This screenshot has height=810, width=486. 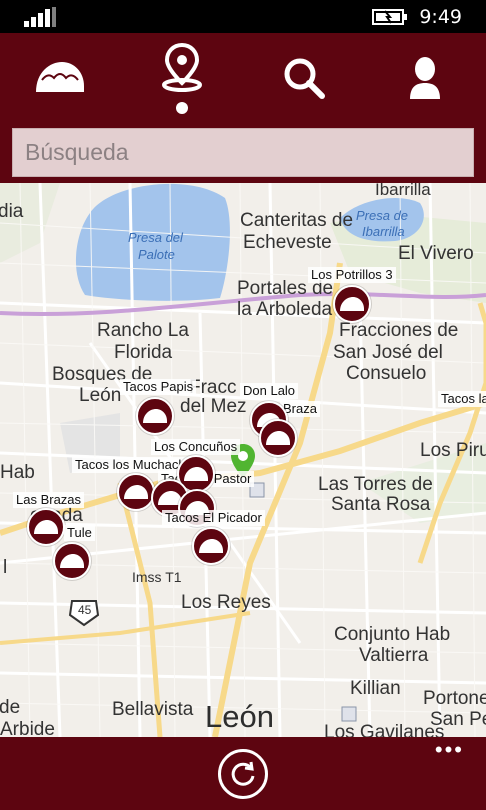 What do you see at coordinates (156, 254) in the screenshot?
I see `place-label: Palote` at bounding box center [156, 254].